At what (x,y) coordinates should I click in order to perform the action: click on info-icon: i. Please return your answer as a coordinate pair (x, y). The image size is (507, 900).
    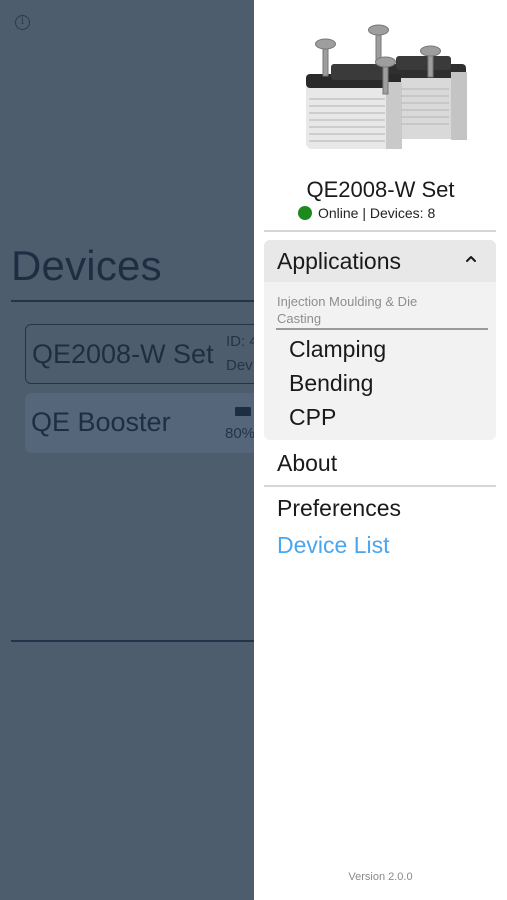
    Looking at the image, I should click on (22, 22).